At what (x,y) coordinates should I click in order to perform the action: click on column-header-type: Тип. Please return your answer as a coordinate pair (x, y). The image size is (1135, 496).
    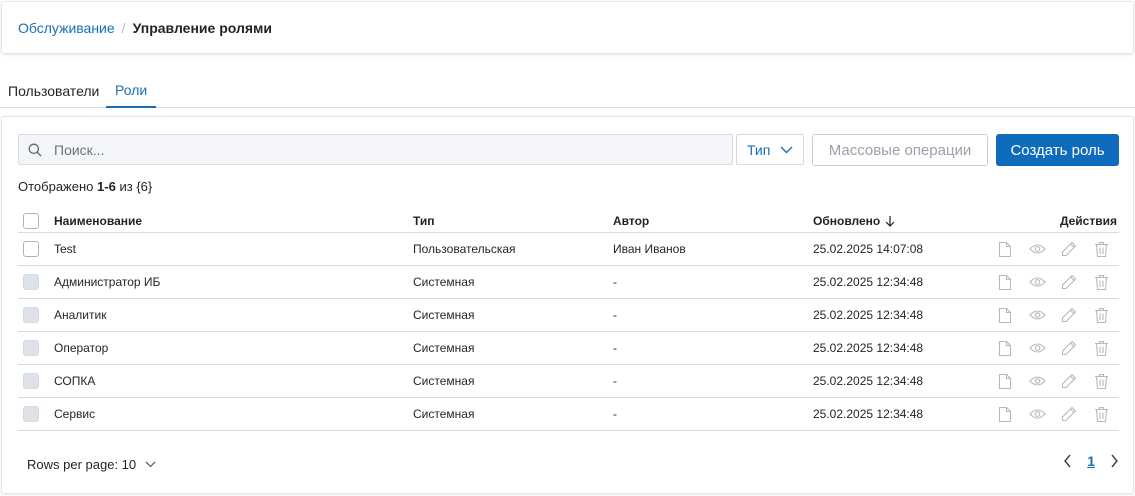
    Looking at the image, I should click on (424, 220).